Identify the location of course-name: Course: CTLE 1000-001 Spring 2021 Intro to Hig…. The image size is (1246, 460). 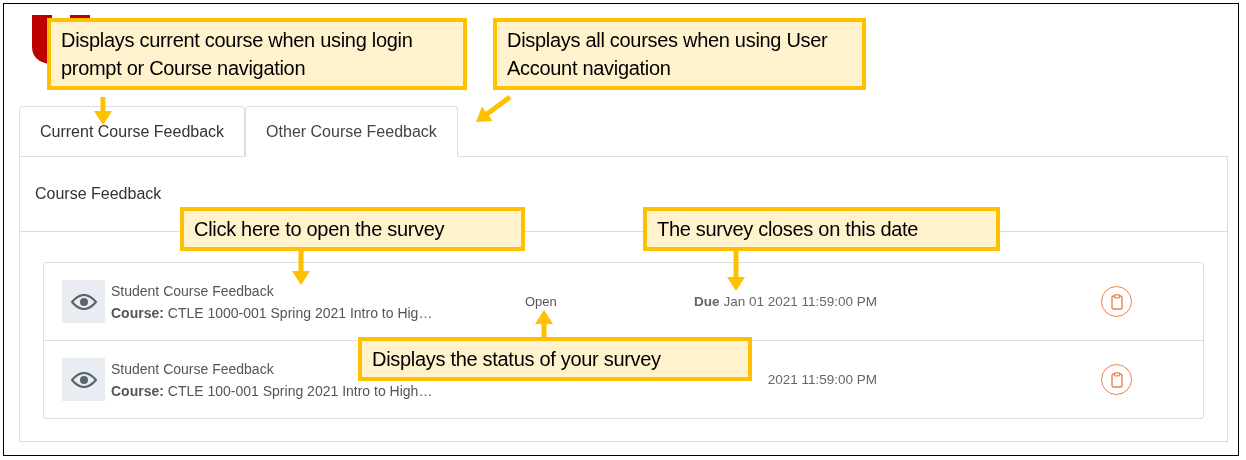
(272, 312).